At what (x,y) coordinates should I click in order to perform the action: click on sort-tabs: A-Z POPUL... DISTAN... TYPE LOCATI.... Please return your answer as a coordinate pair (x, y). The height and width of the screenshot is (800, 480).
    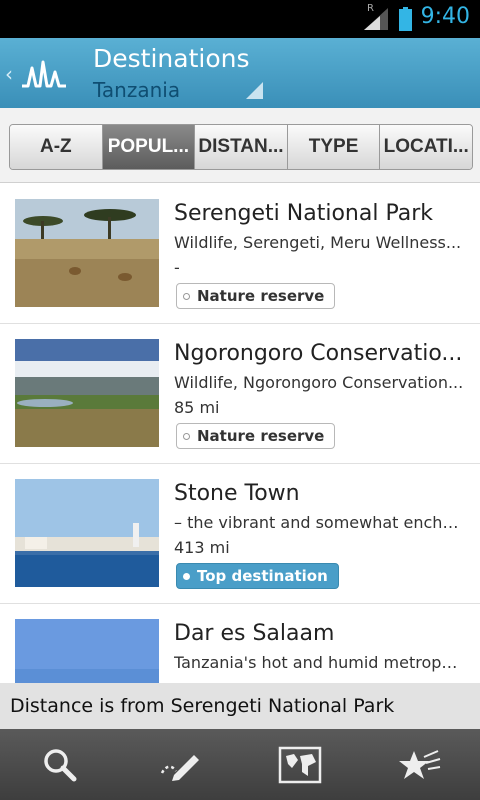
    Looking at the image, I should click on (241, 147).